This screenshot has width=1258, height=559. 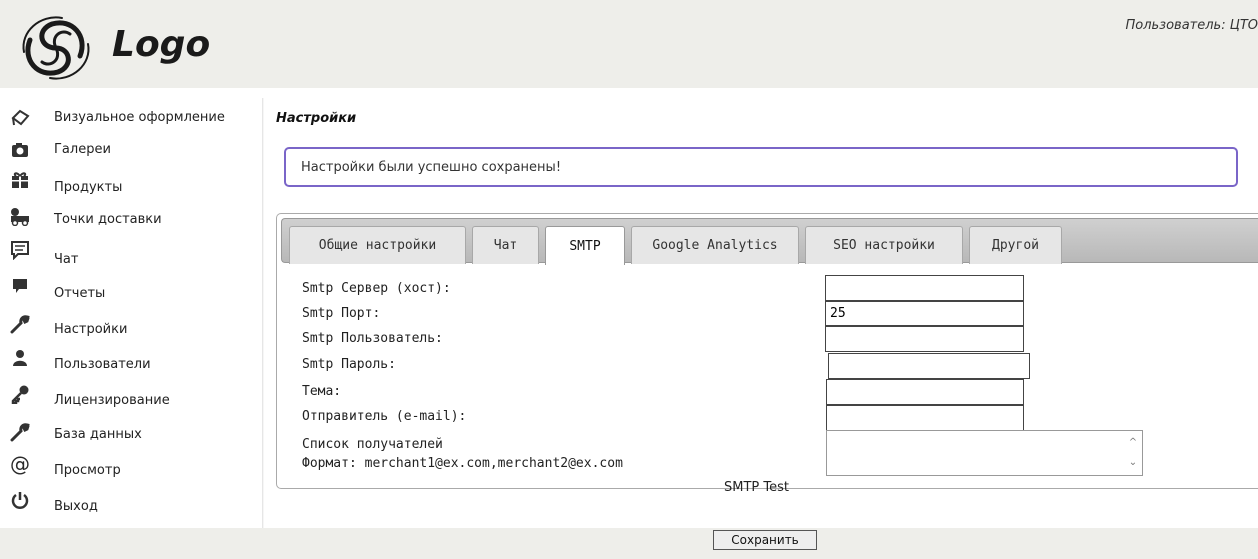 I want to click on sidebar-item-label: Отчеты, so click(x=80, y=293).